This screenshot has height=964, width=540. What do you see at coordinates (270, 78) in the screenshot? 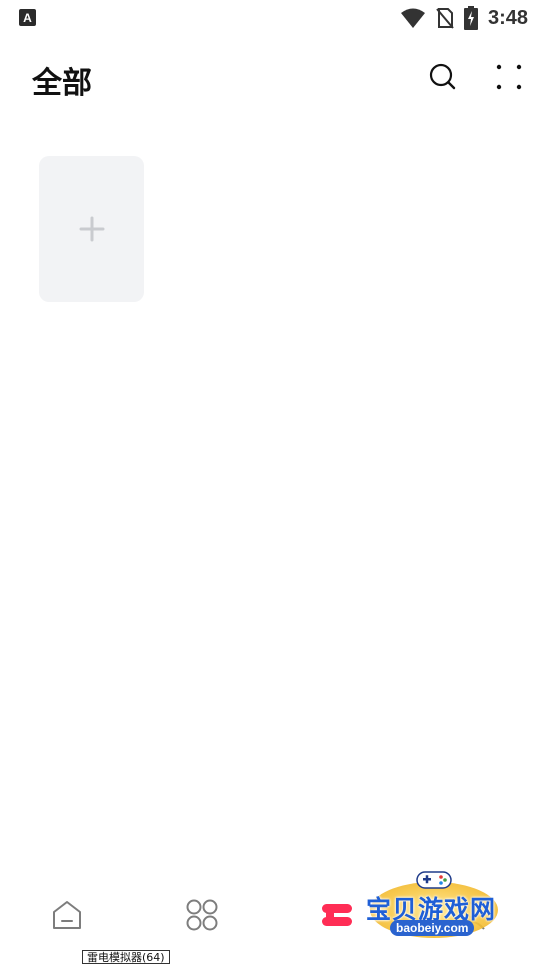
I see `header: 全部` at bounding box center [270, 78].